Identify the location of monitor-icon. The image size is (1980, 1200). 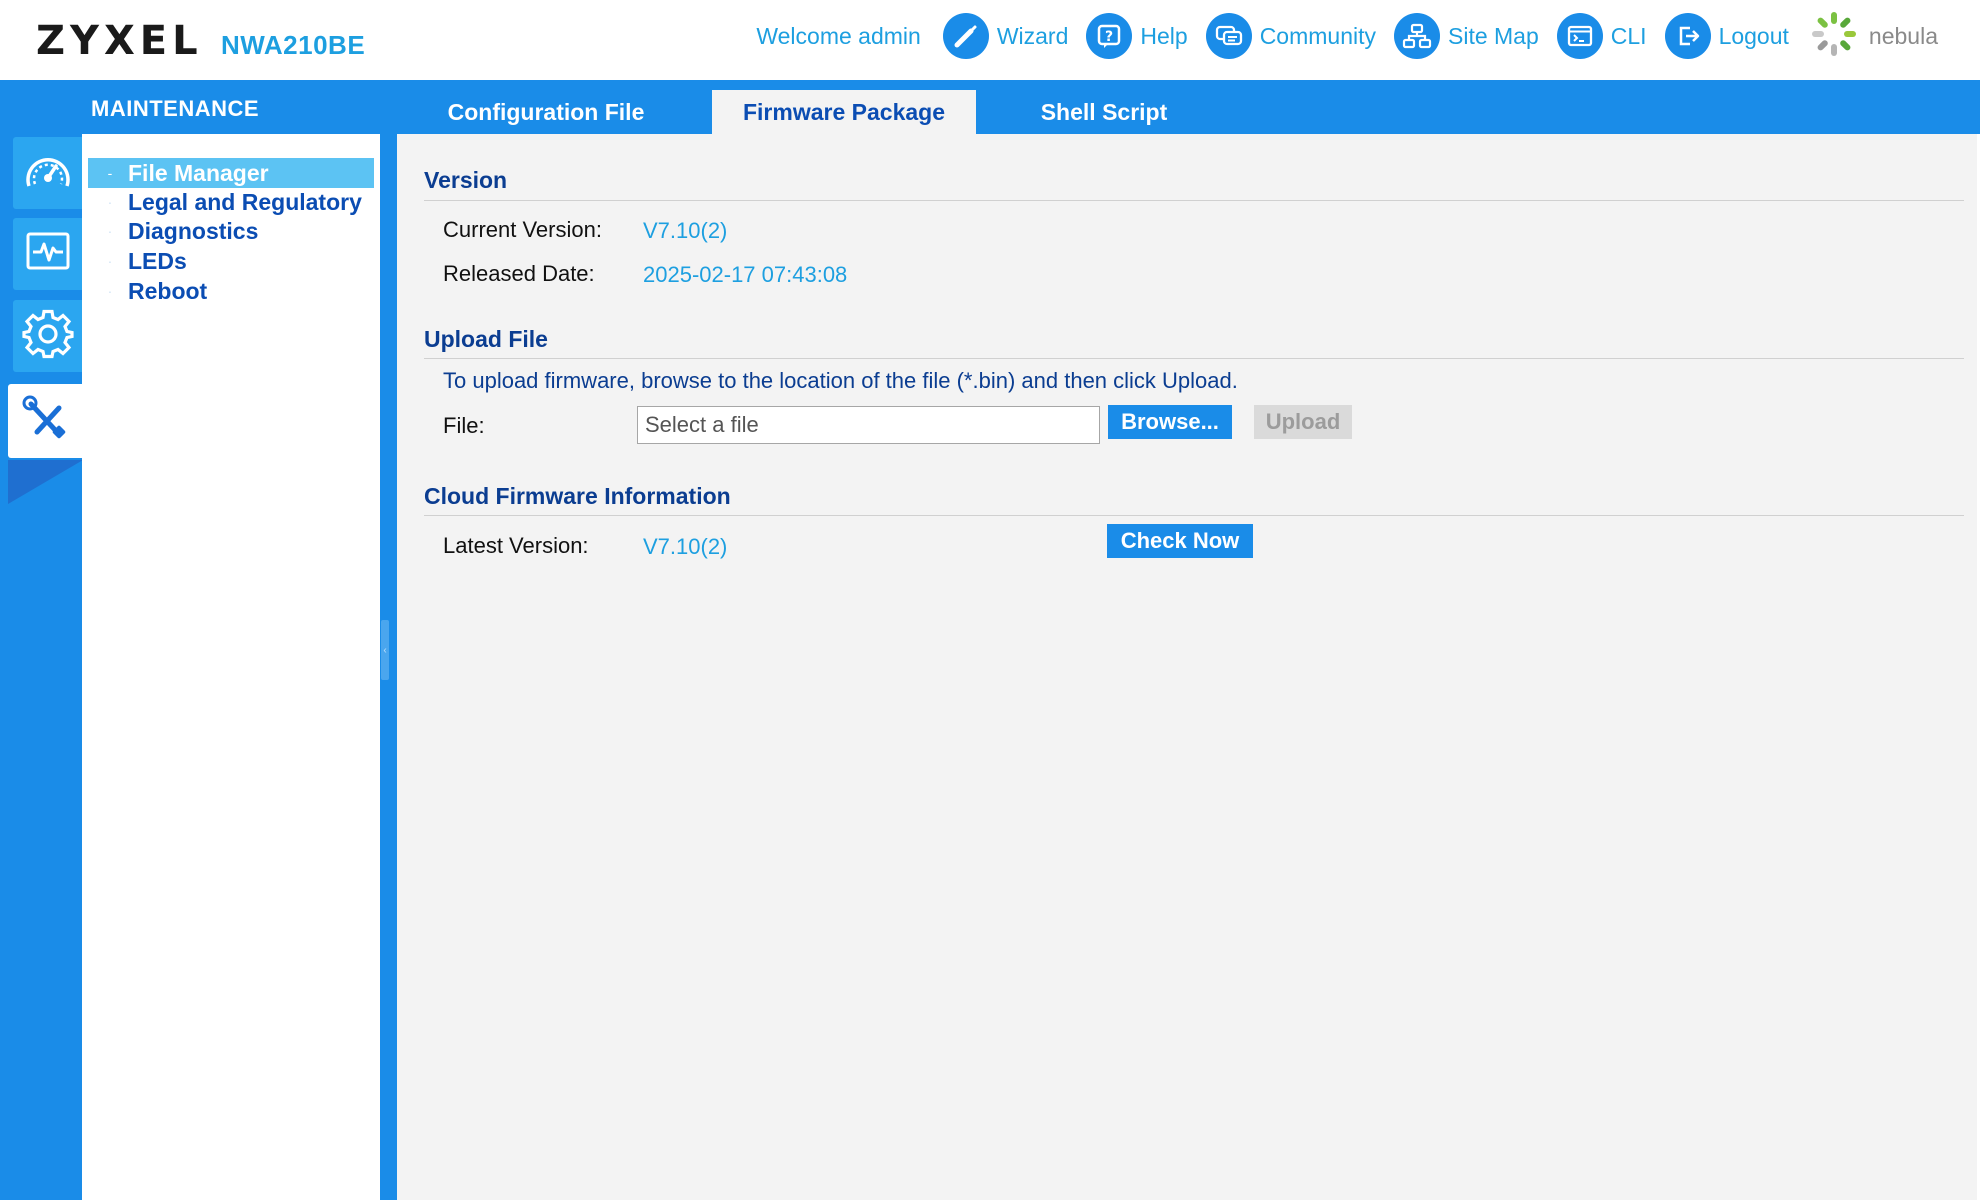
(48, 254).